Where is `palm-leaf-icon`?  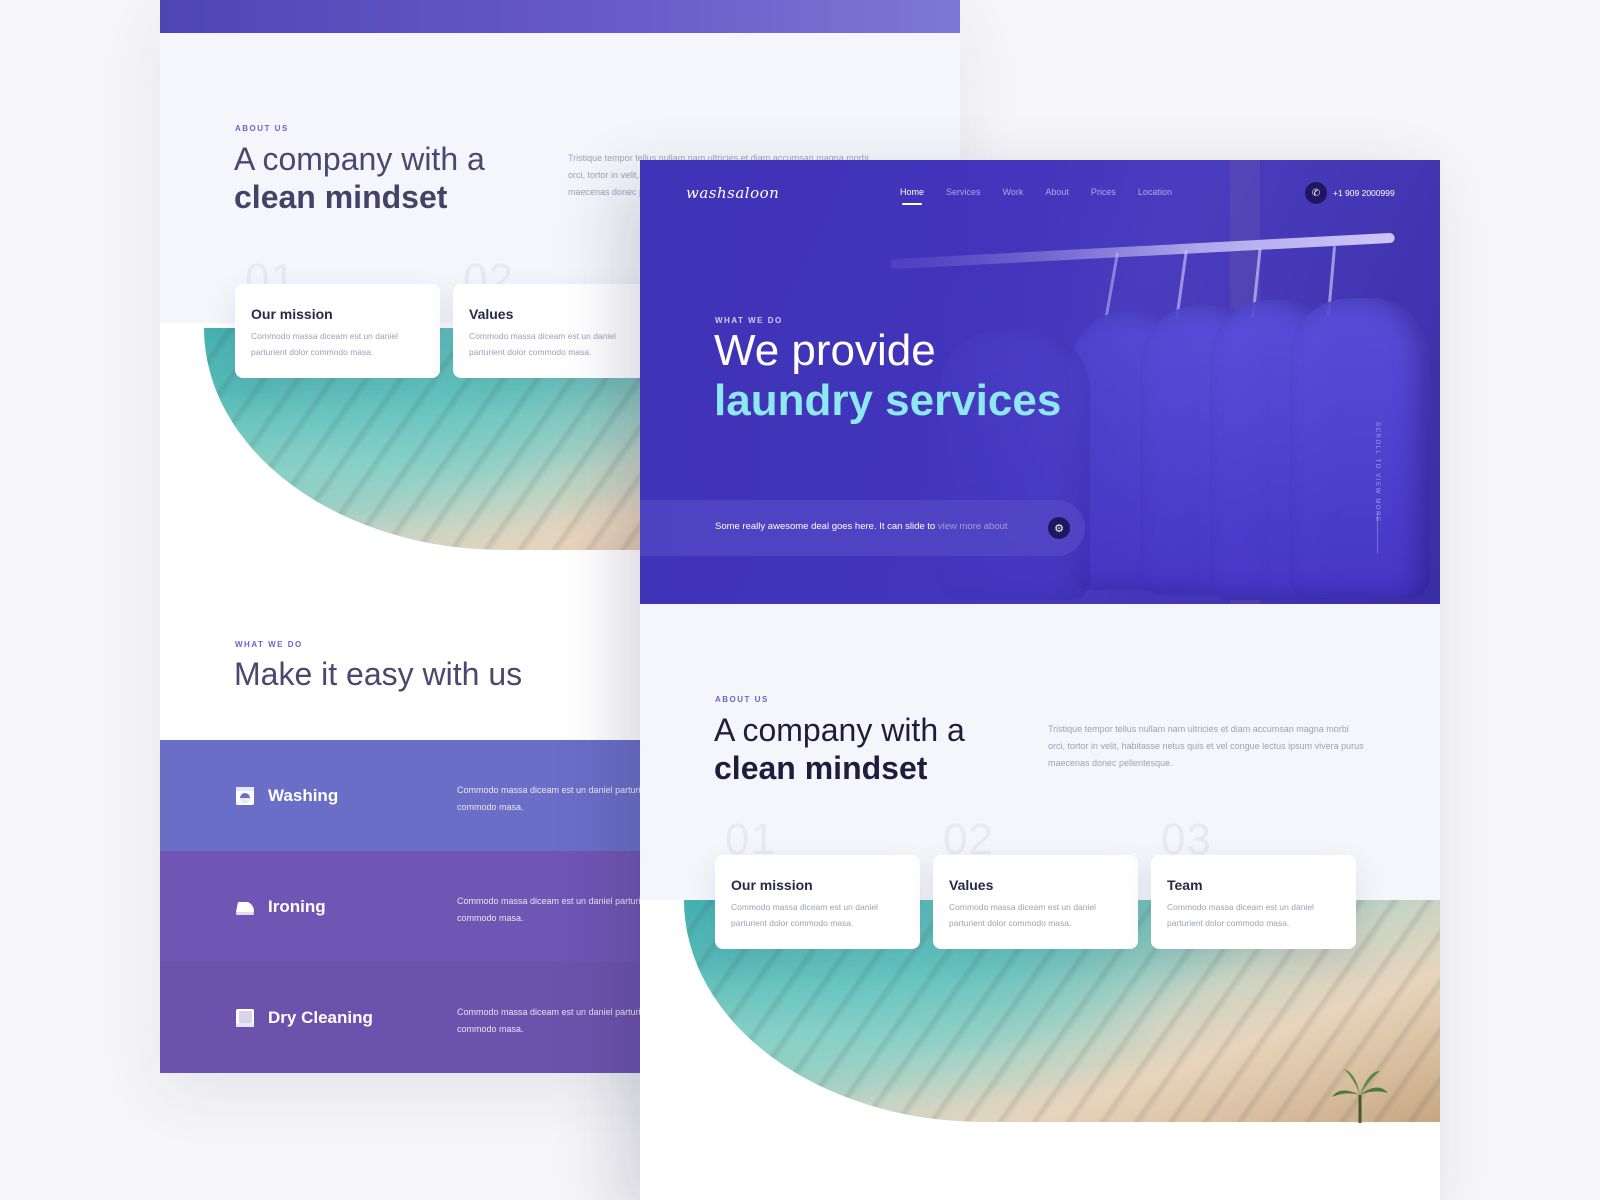 palm-leaf-icon is located at coordinates (1360, 1096).